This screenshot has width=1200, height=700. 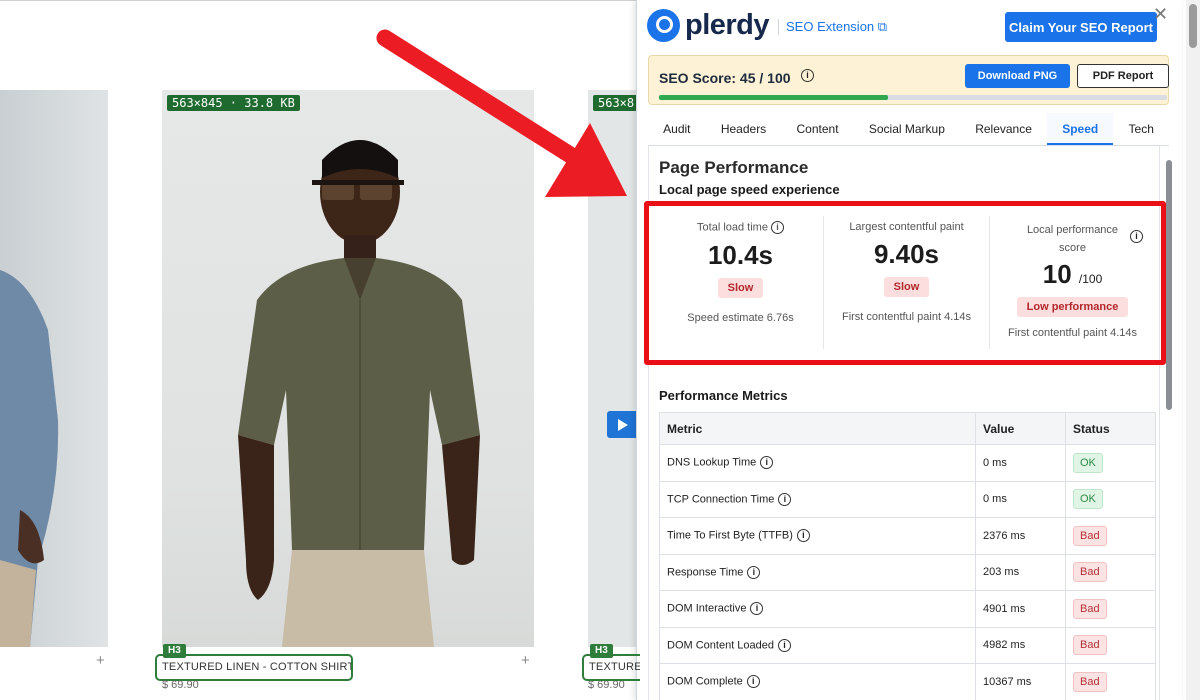 I want to click on page-scrollbar-thumb, so click(x=1193, y=26).